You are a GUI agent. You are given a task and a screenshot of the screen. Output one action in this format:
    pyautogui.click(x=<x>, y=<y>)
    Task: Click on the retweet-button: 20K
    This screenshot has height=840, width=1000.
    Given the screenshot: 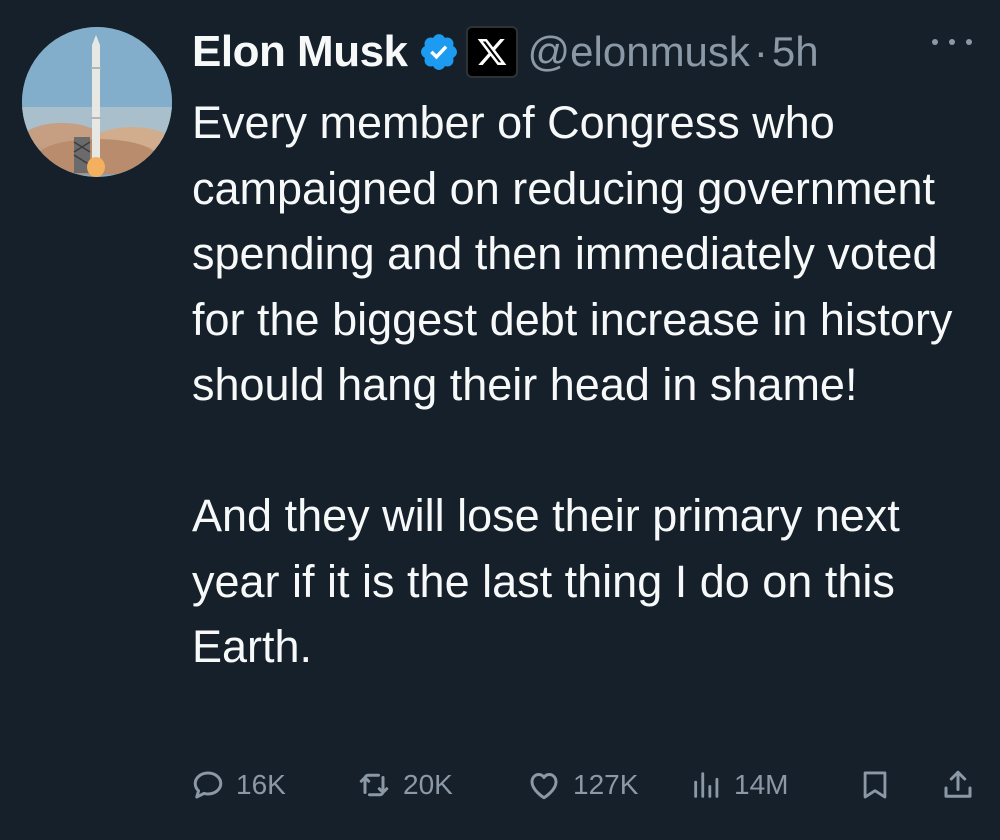 What is the action you would take?
    pyautogui.click(x=404, y=785)
    